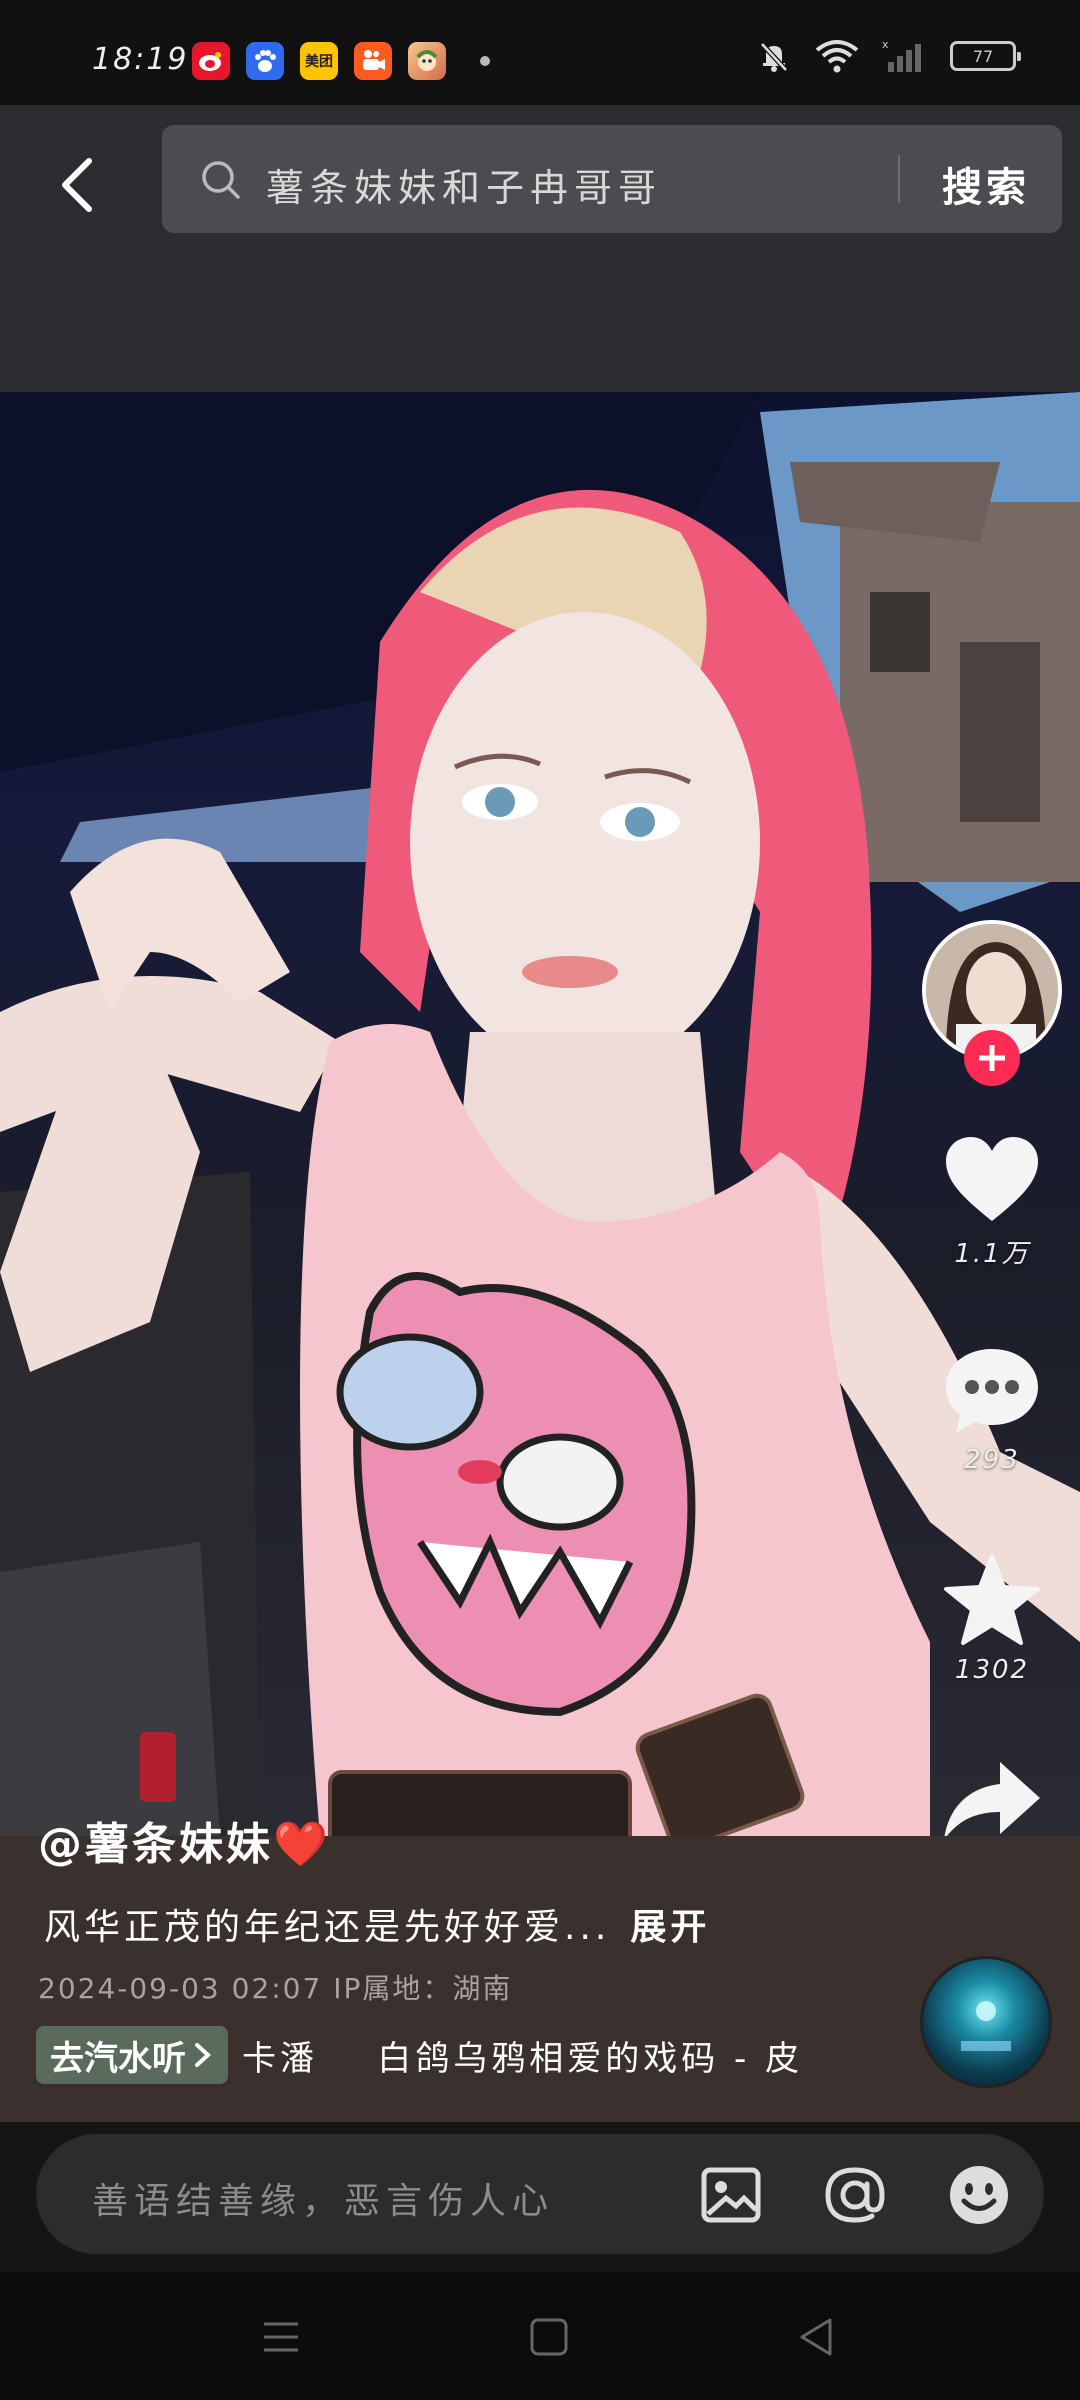  I want to click on music-row: 去汽水听 卡潘 白鸽乌鸦相爱的戏码 - 皮, so click(419, 2055).